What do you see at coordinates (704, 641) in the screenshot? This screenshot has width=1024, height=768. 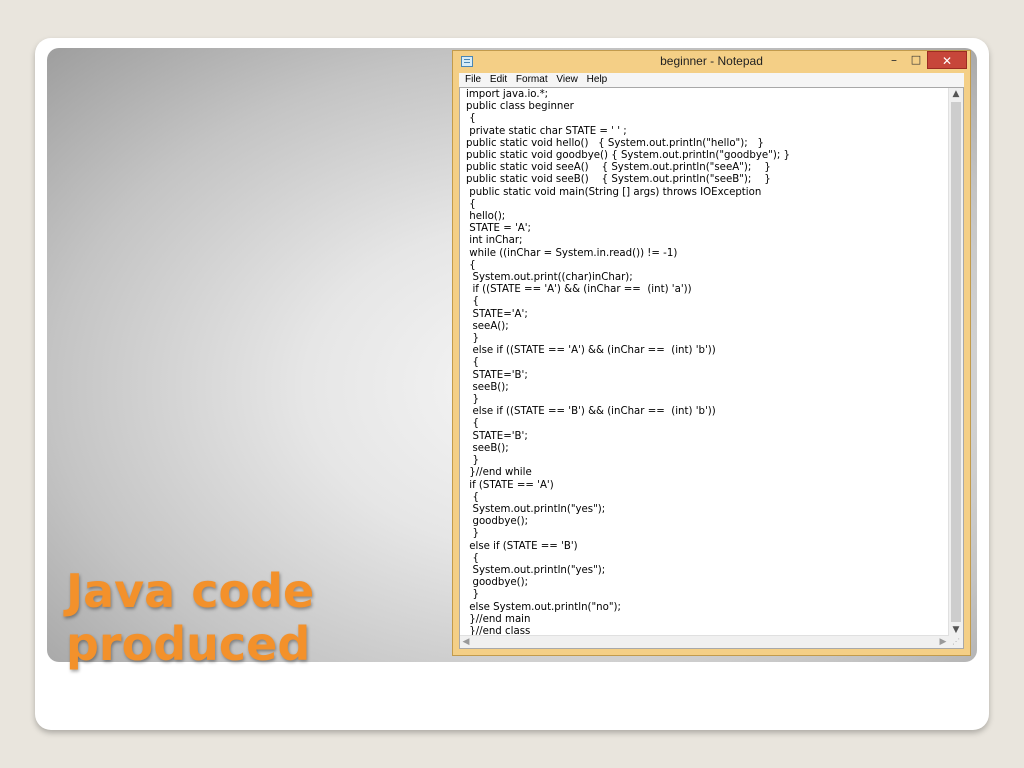 I see `horizontal-scrollbar: ◀ ▶` at bounding box center [704, 641].